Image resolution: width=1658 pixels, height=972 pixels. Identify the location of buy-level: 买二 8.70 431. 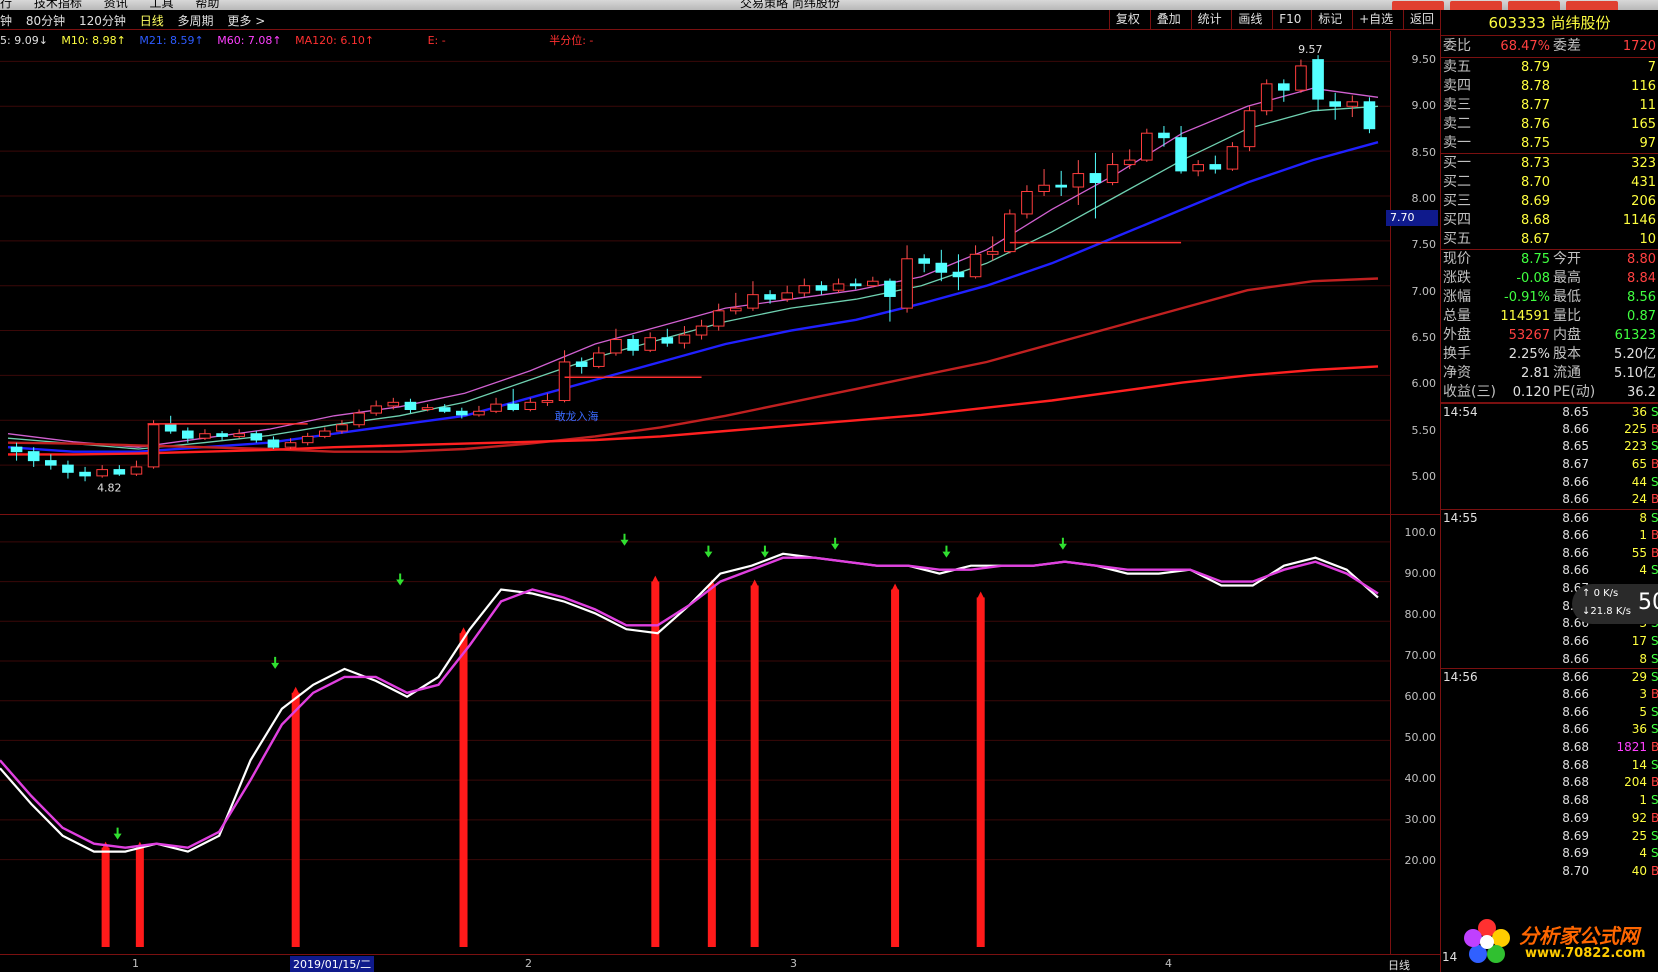
(1549, 182).